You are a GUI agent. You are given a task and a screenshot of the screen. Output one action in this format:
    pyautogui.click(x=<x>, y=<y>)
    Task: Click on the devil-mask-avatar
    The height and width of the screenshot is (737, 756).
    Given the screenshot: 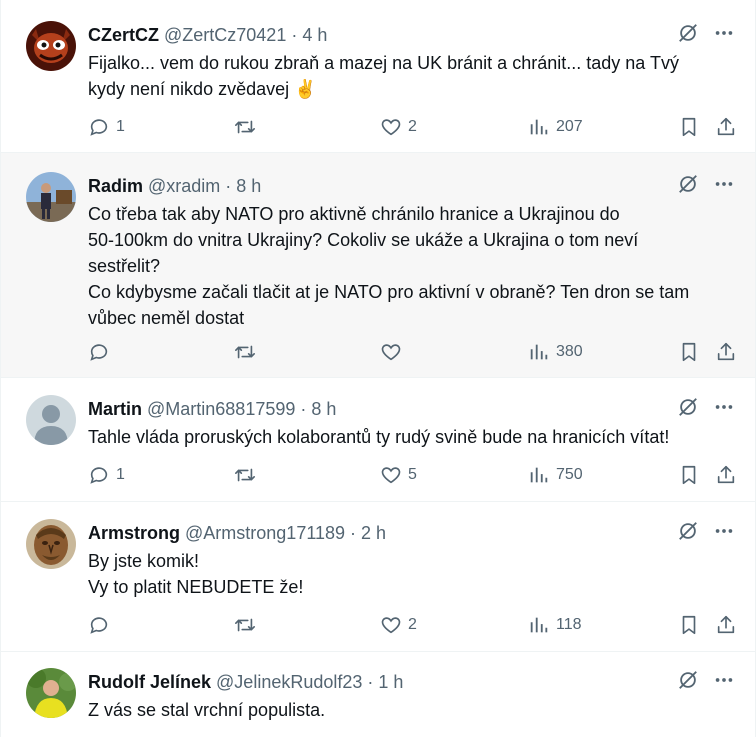 What is the action you would take?
    pyautogui.click(x=51, y=46)
    